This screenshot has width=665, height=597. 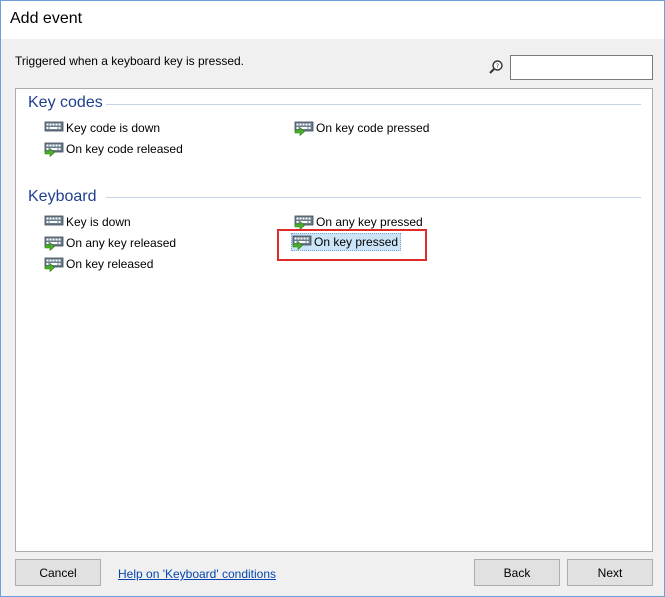 I want to click on group-header-key-codes: Key codes, so click(x=65, y=102).